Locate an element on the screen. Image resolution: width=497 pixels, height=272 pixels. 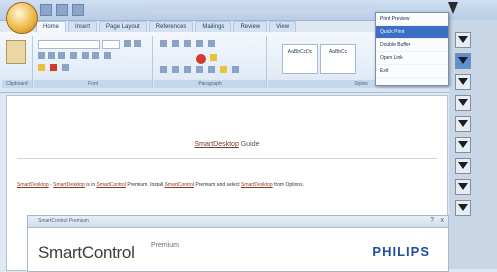
group-label-font: Font is located at coordinates (93, 84).